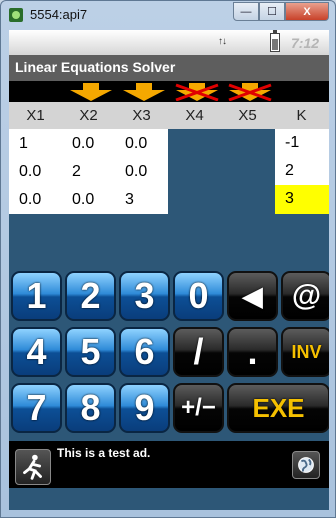 The width and height of the screenshot is (336, 518). Describe the element at coordinates (36, 296) in the screenshot. I see `key-1: 1` at that location.